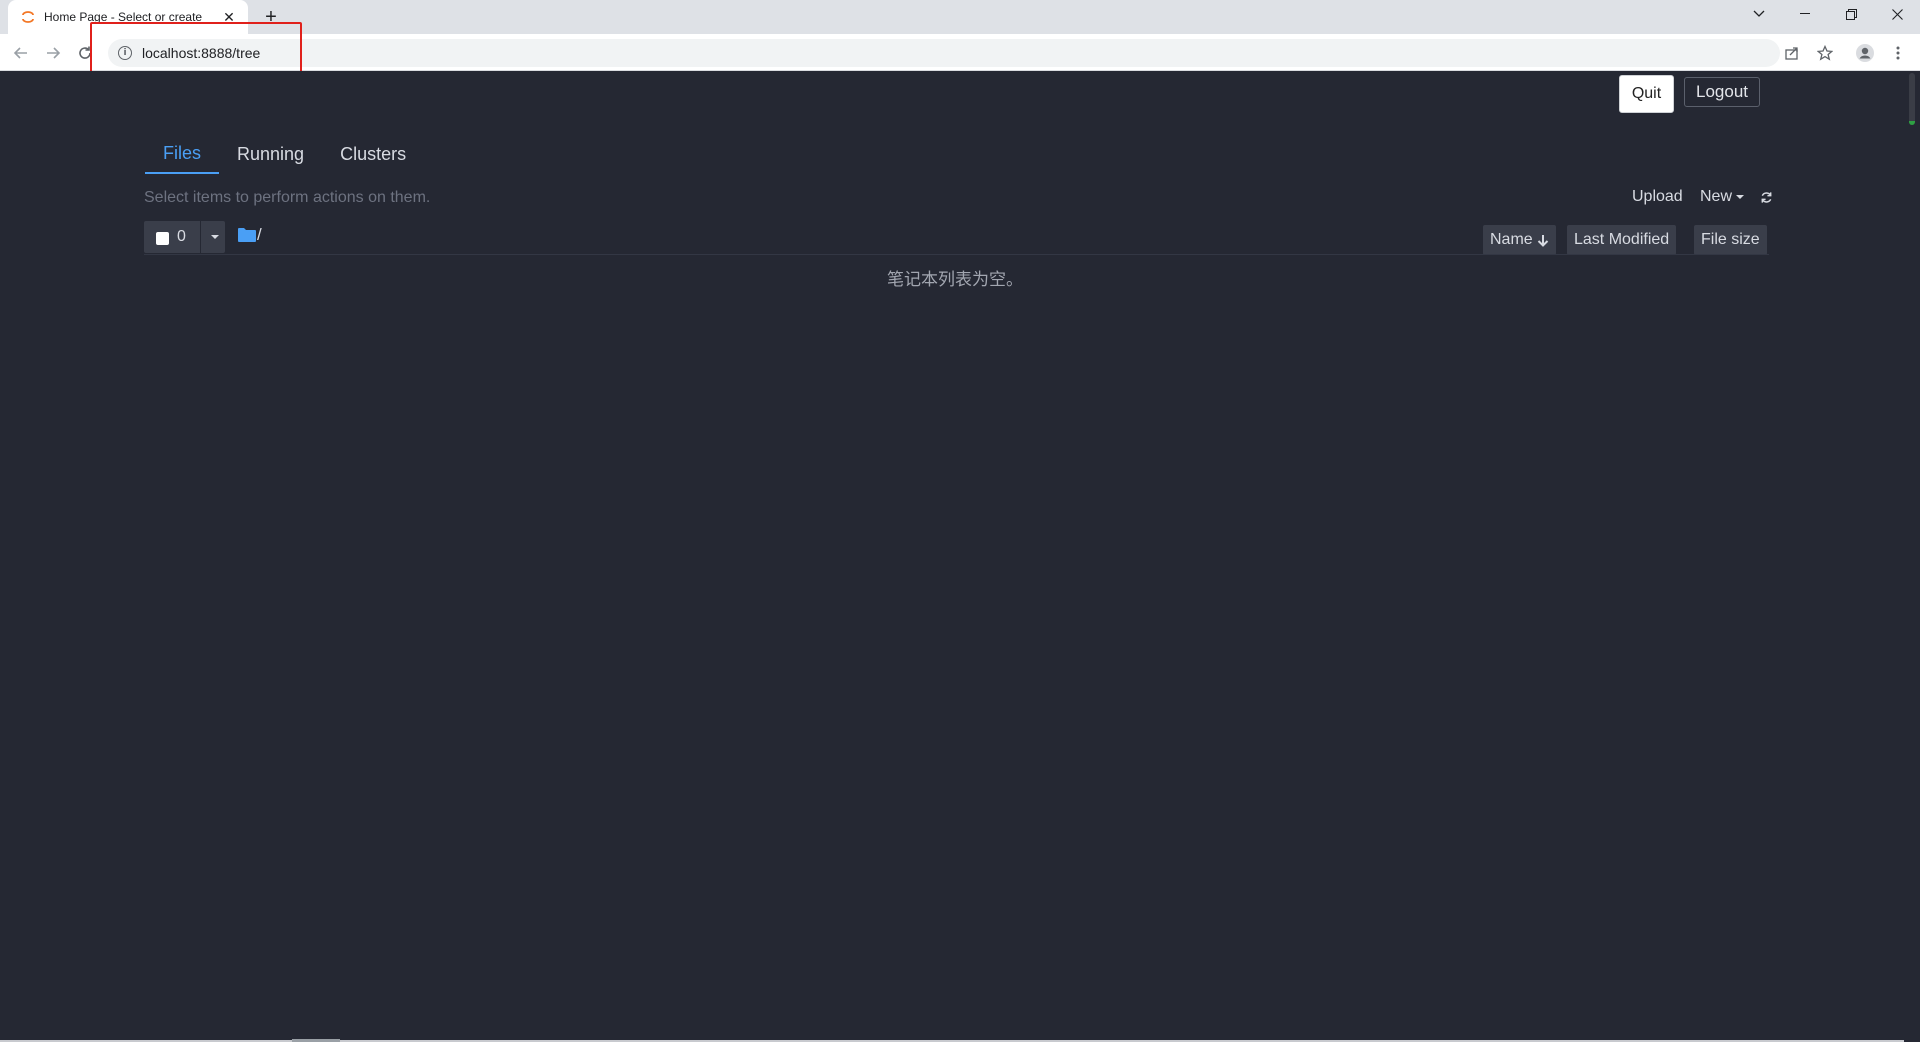  I want to click on selected-count: 0, so click(181, 236).